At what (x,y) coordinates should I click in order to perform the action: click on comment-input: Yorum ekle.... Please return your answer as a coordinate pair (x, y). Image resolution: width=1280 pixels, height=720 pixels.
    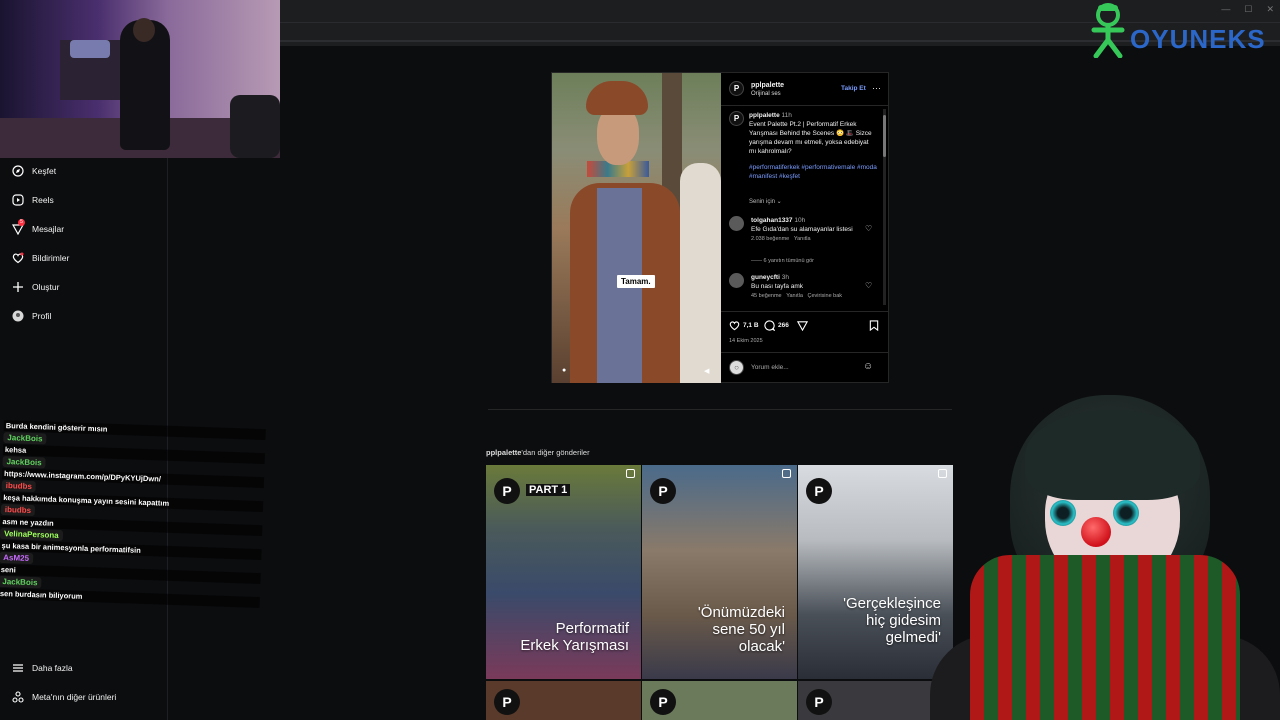
    Looking at the image, I should click on (770, 367).